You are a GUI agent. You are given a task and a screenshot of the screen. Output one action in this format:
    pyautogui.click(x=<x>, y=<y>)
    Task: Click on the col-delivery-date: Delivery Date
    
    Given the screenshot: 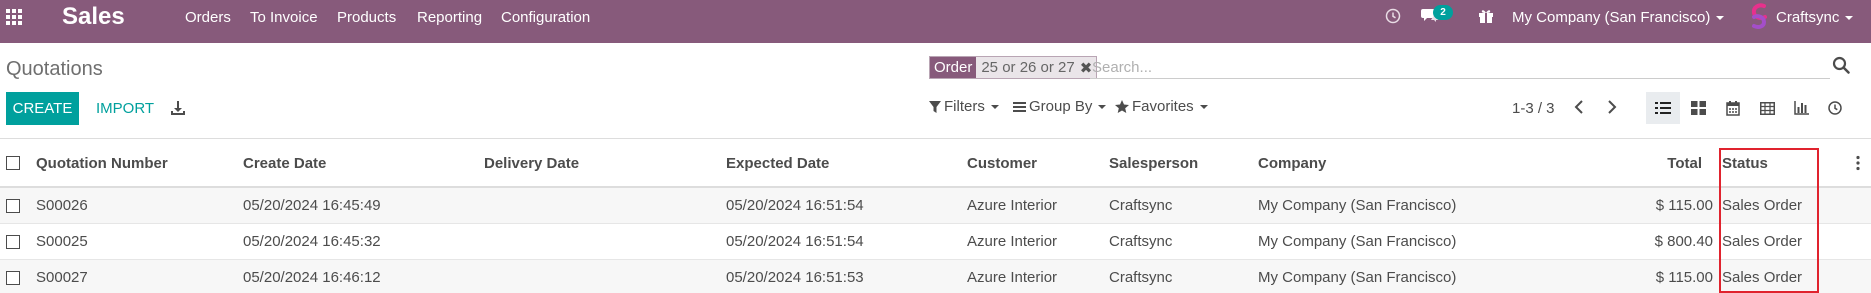 What is the action you would take?
    pyautogui.click(x=531, y=163)
    